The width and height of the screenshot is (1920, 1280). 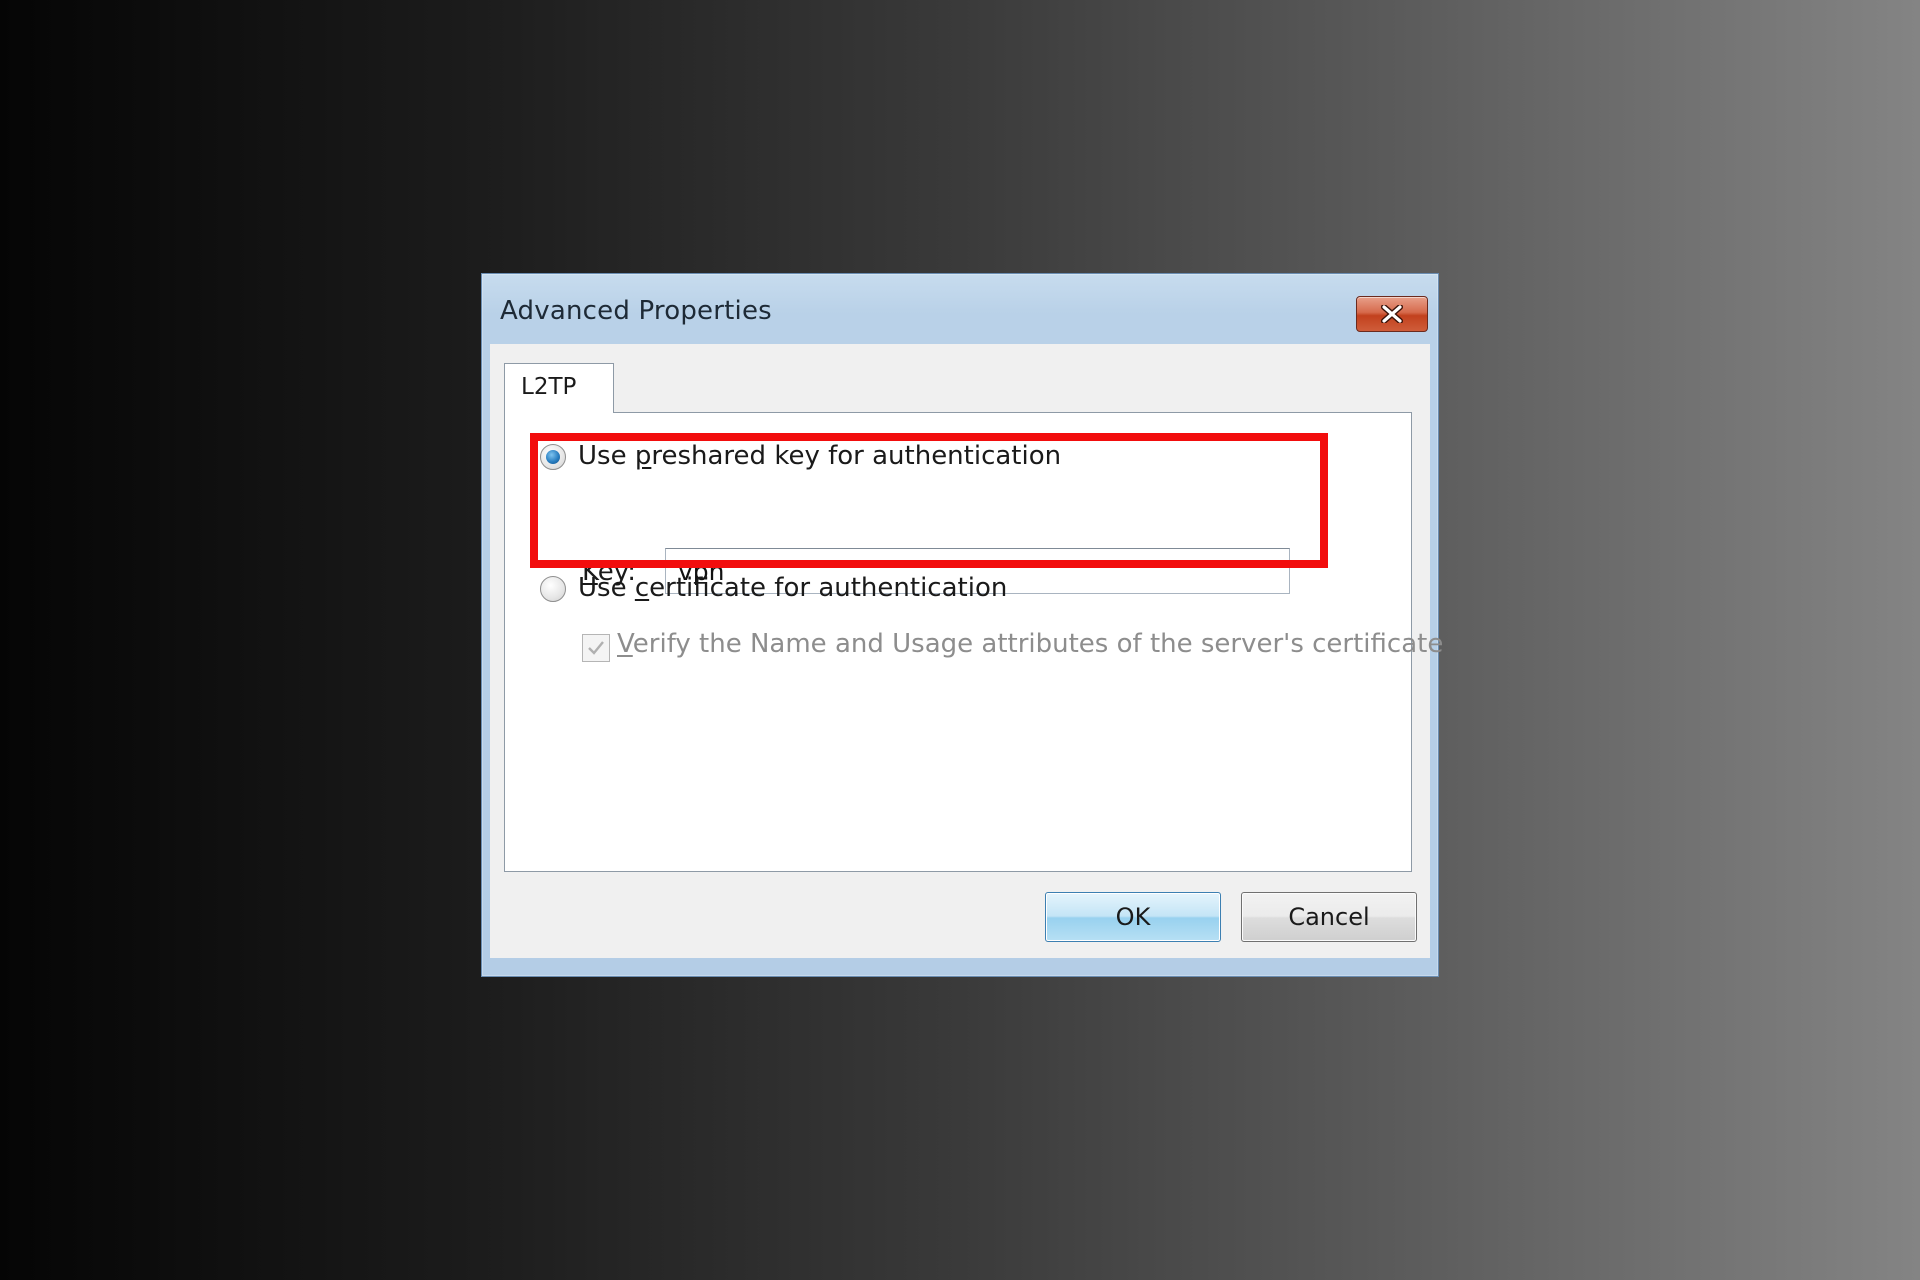 I want to click on close-icon, so click(x=1392, y=314).